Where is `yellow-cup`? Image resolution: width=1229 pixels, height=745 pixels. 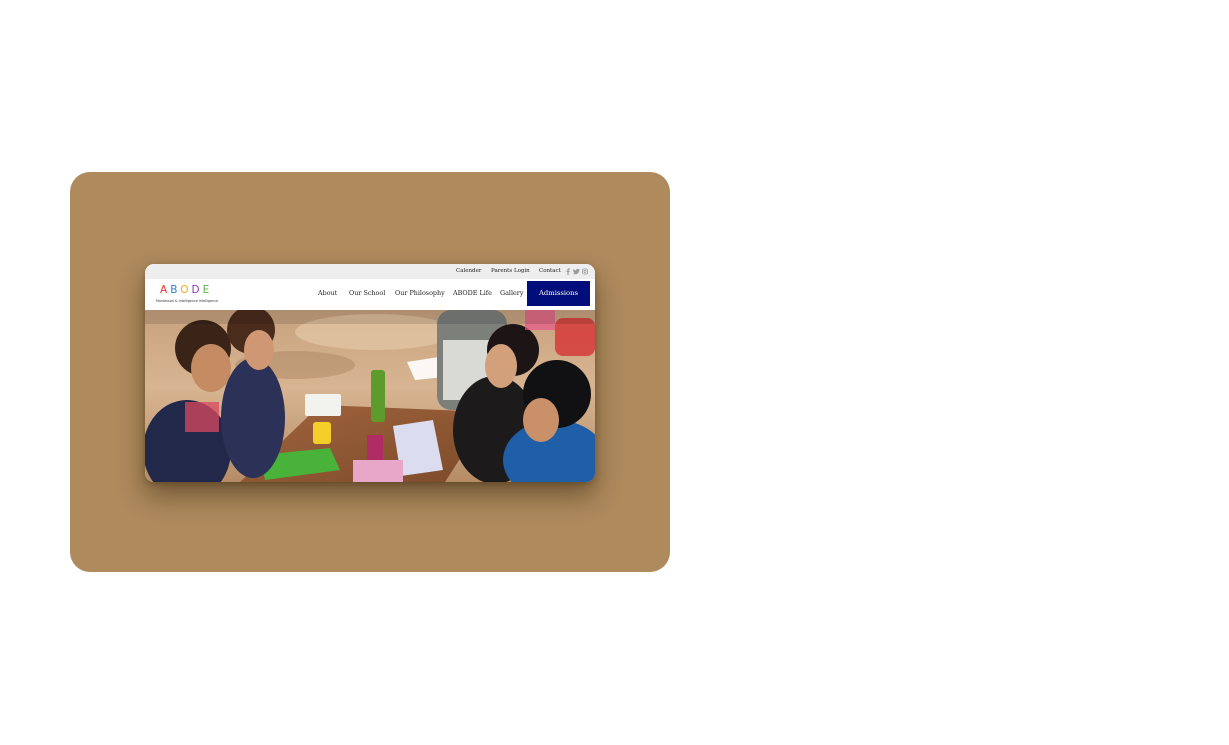 yellow-cup is located at coordinates (322, 433).